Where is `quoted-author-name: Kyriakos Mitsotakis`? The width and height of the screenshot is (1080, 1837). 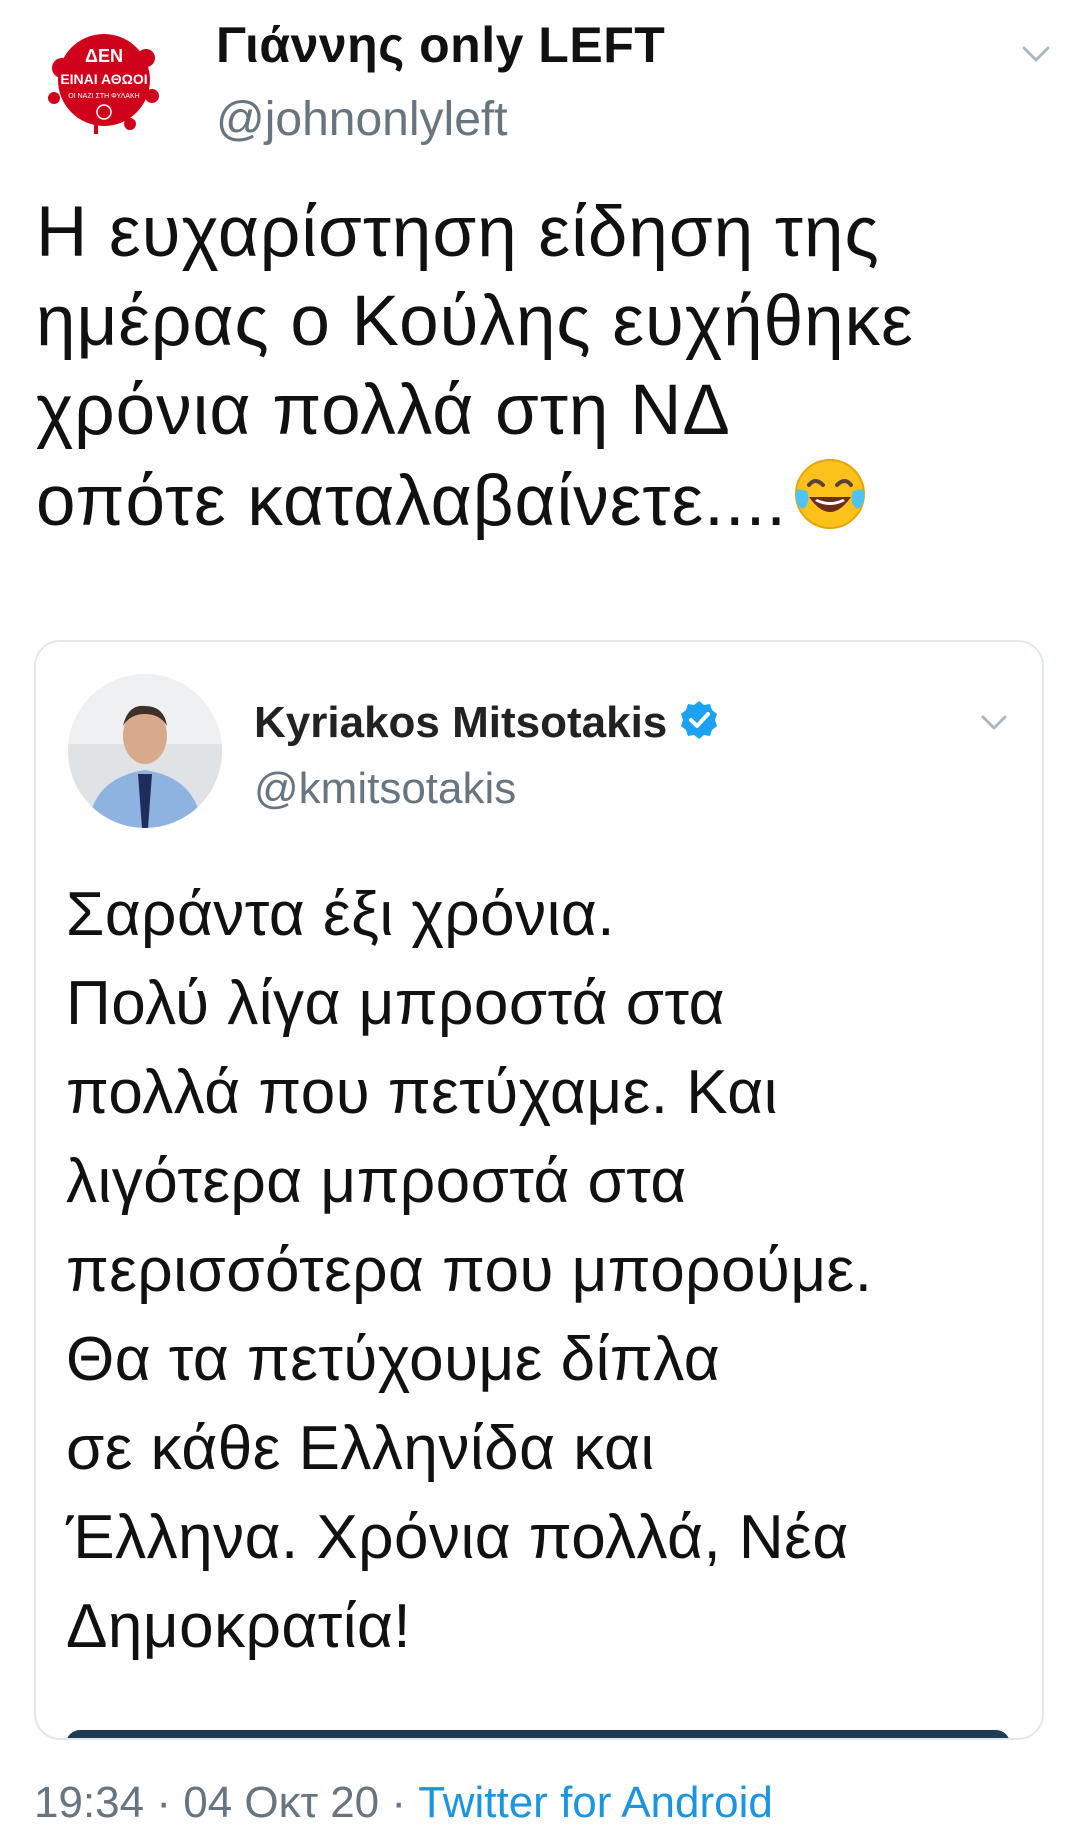 quoted-author-name: Kyriakos Mitsotakis is located at coordinates (487, 723).